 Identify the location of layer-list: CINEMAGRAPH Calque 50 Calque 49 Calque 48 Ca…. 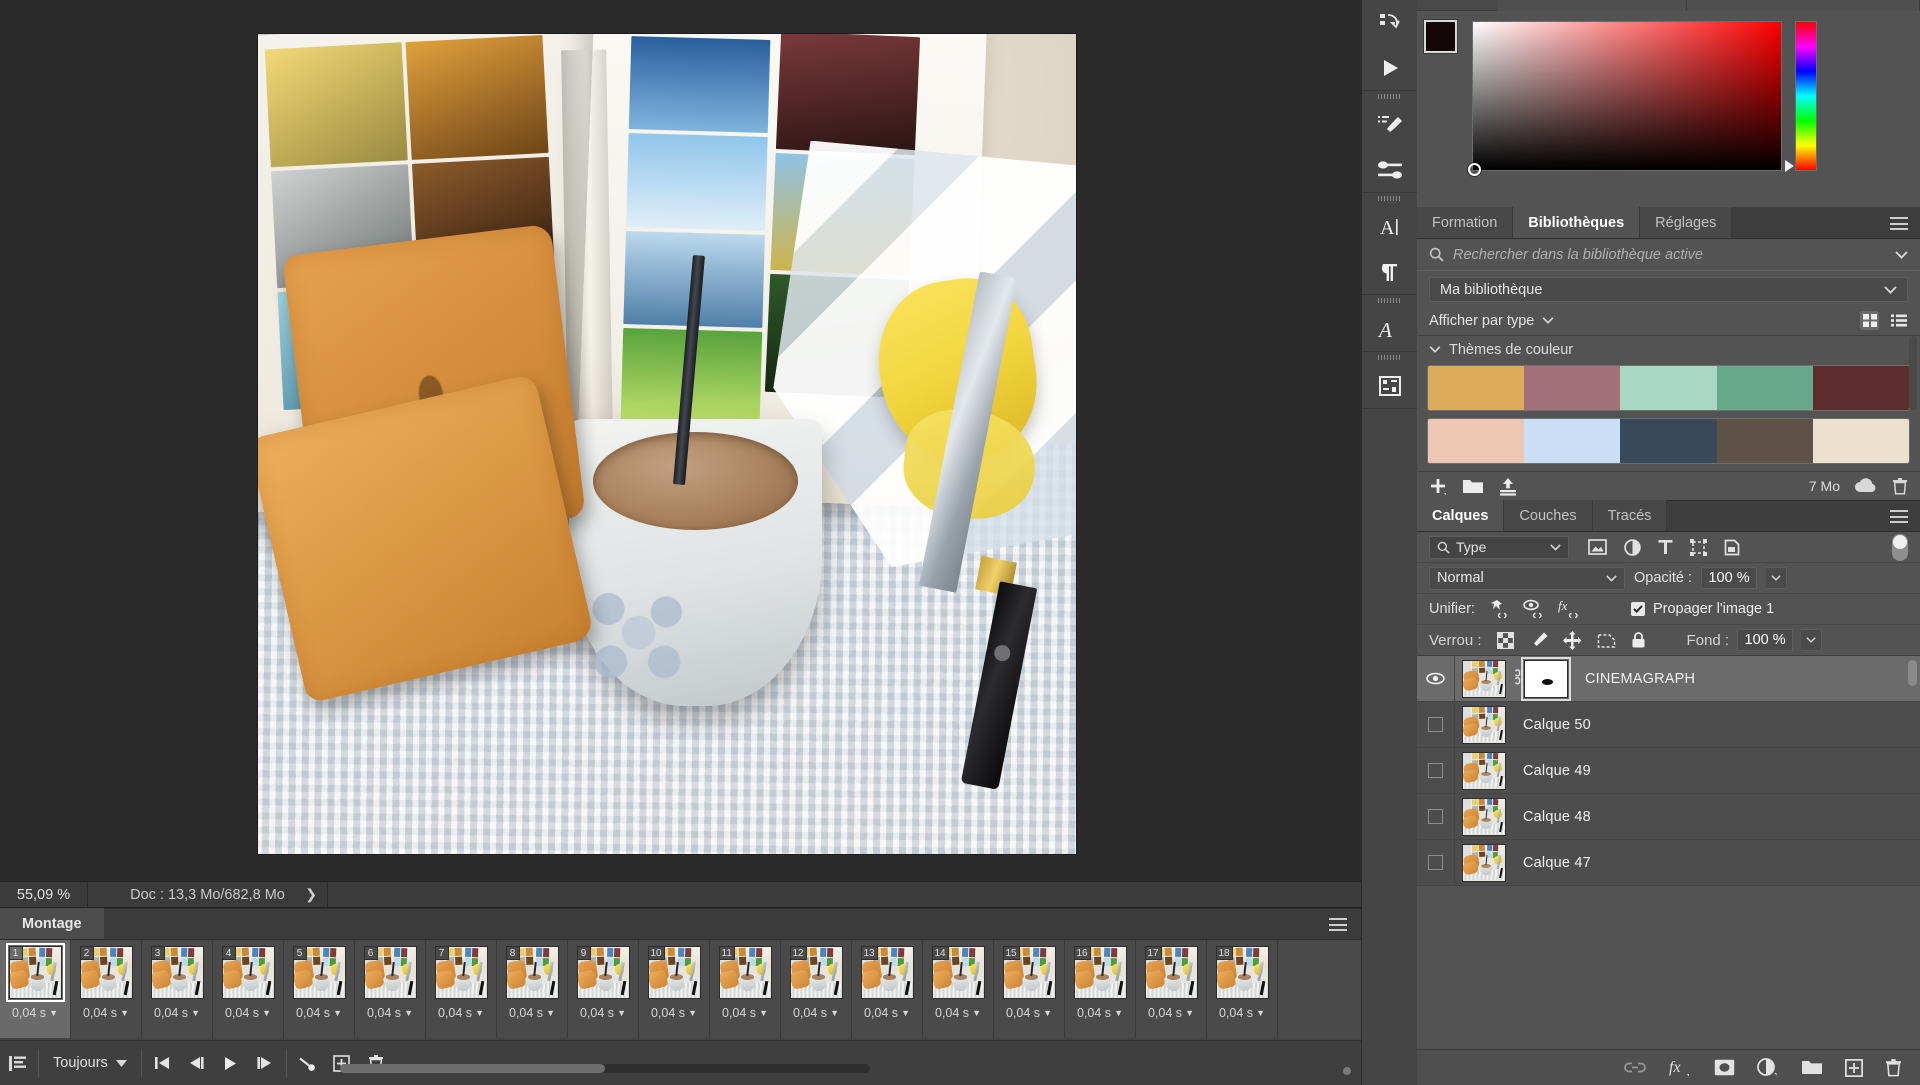
(1668, 771).